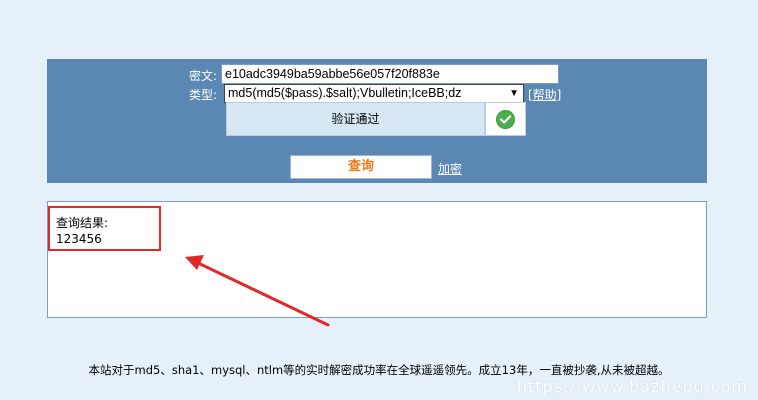 The height and width of the screenshot is (400, 758). Describe the element at coordinates (104, 228) in the screenshot. I see `annotation-highlight-box` at that location.